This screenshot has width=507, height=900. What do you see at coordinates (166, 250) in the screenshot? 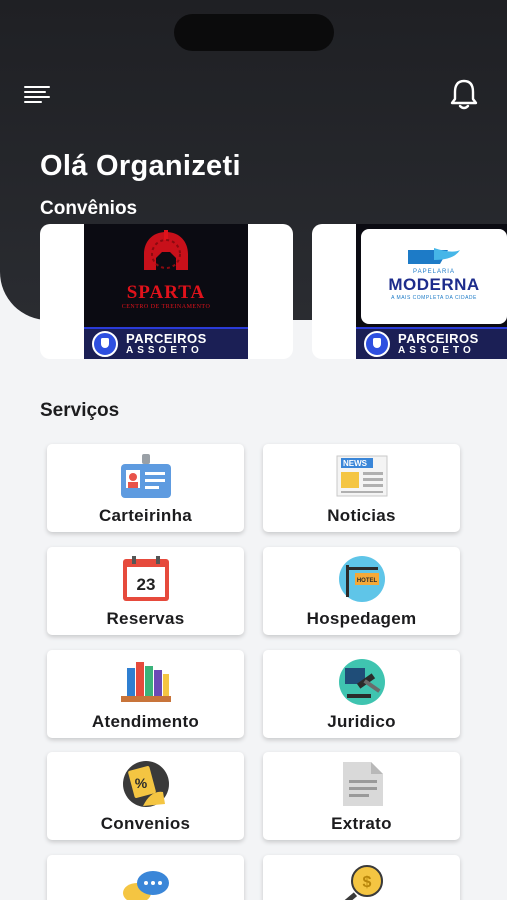
I see `spartan-helmet-icon` at bounding box center [166, 250].